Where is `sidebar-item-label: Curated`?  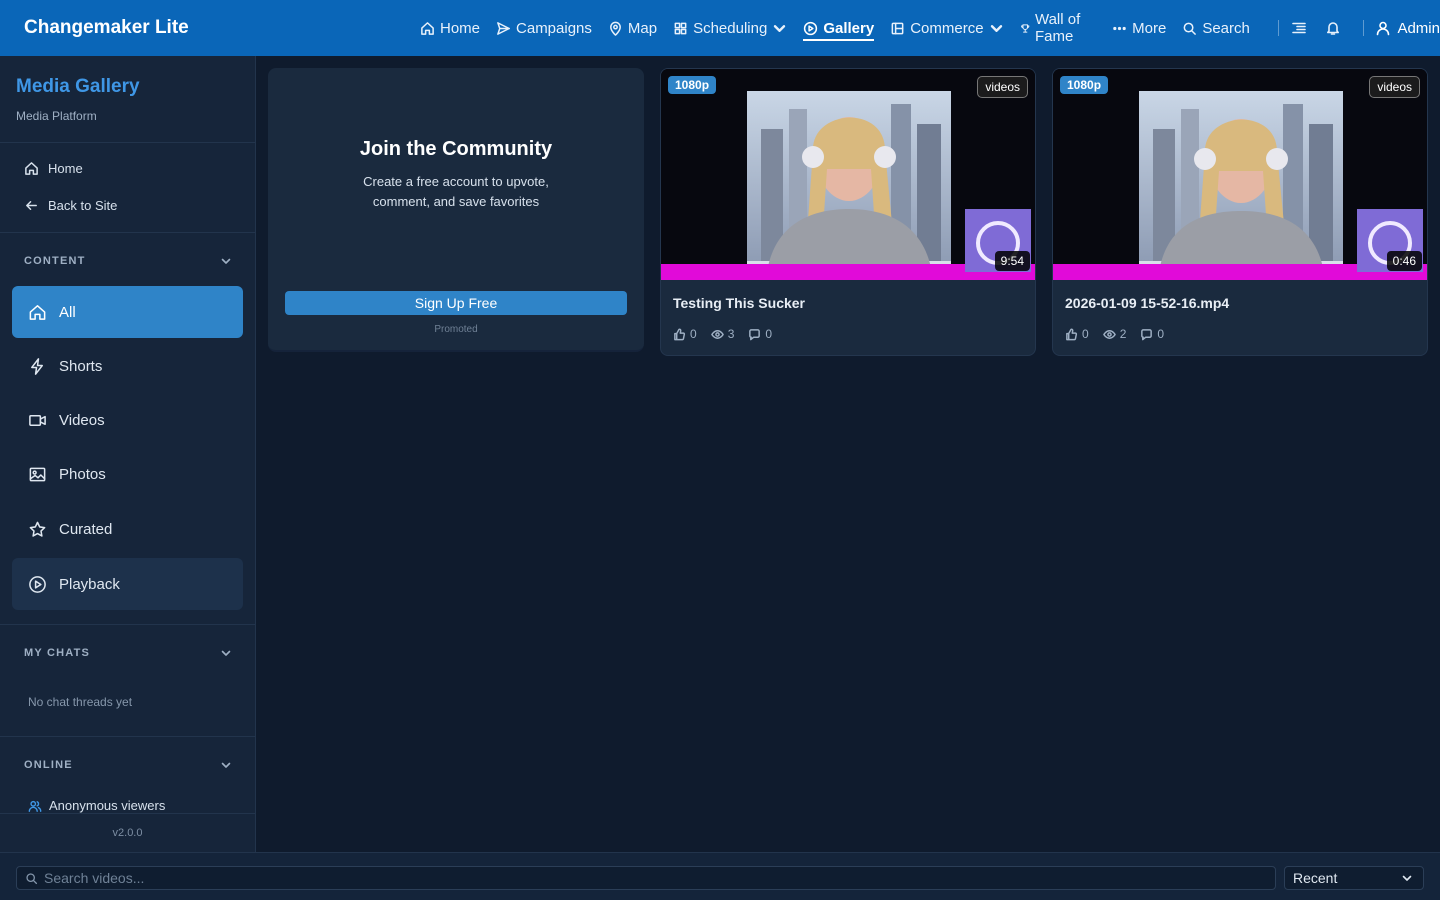
sidebar-item-label: Curated is located at coordinates (86, 529).